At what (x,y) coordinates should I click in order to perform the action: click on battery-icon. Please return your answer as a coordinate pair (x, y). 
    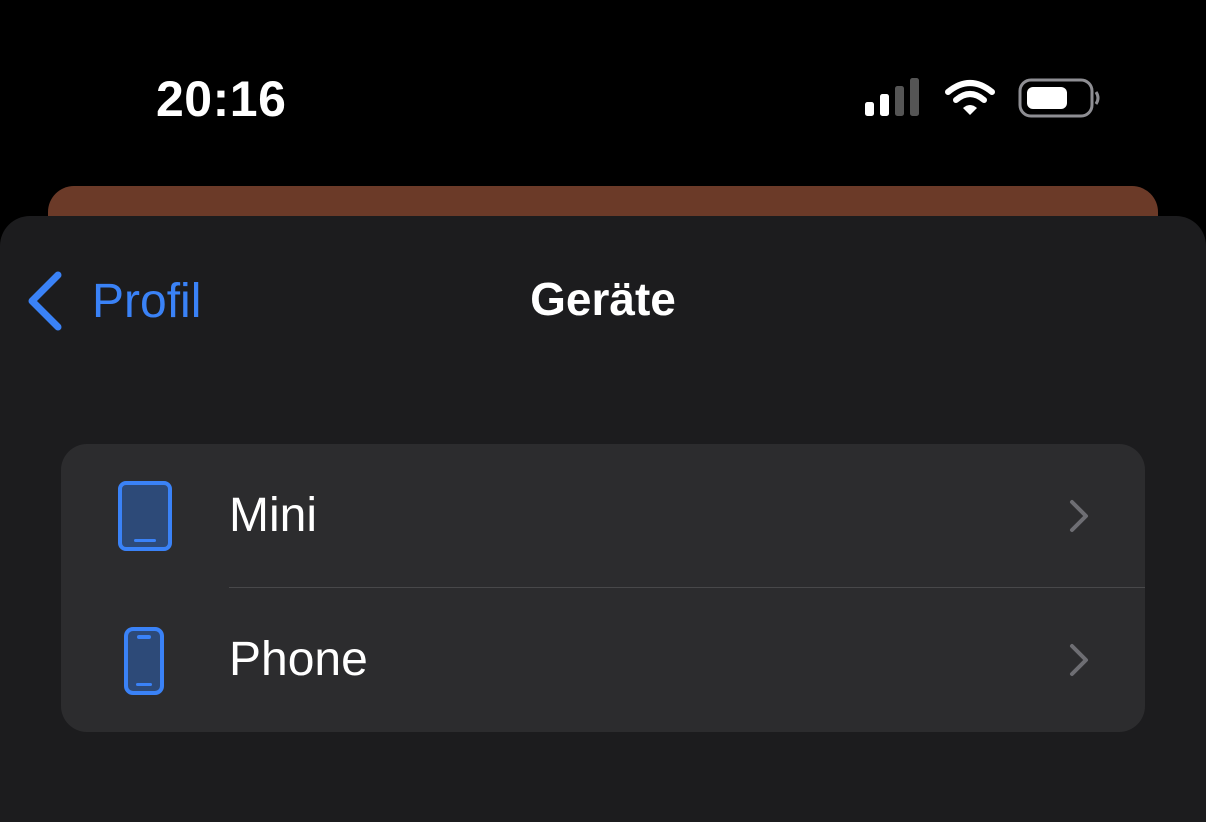
    Looking at the image, I should click on (1059, 98).